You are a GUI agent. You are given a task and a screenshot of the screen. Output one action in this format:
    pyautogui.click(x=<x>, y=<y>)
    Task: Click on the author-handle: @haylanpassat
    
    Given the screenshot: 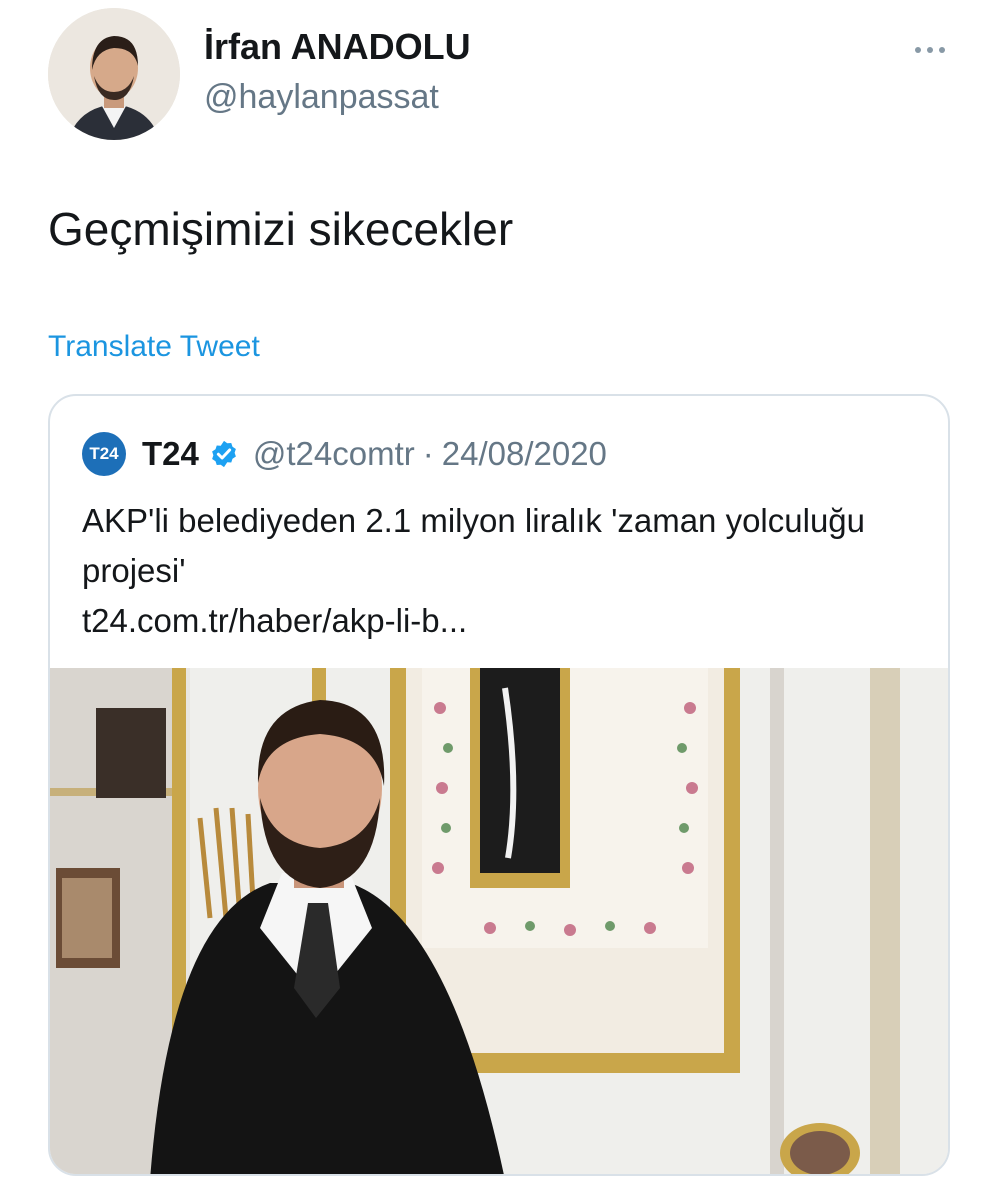 What is the action you would take?
    pyautogui.click(x=321, y=97)
    